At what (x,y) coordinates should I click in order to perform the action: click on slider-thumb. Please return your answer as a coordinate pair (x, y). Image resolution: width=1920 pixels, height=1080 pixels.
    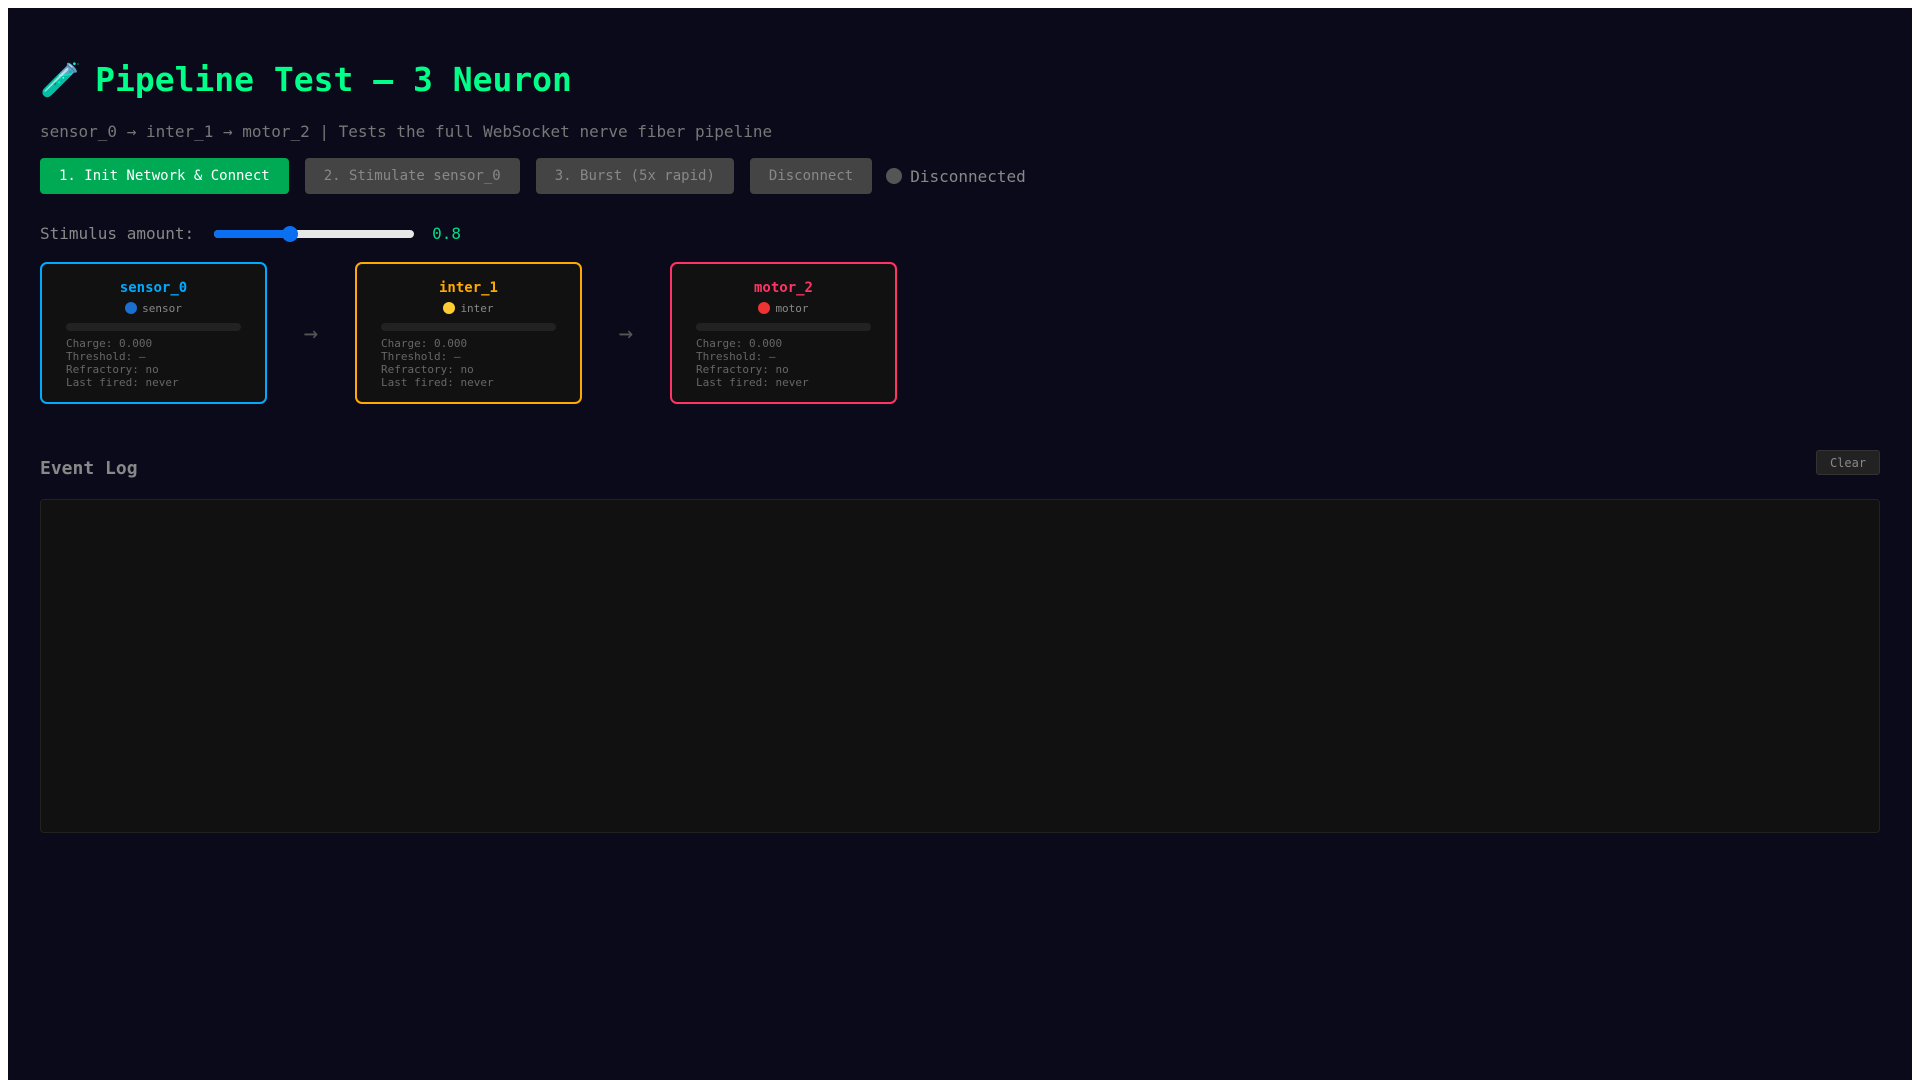
    Looking at the image, I should click on (290, 233).